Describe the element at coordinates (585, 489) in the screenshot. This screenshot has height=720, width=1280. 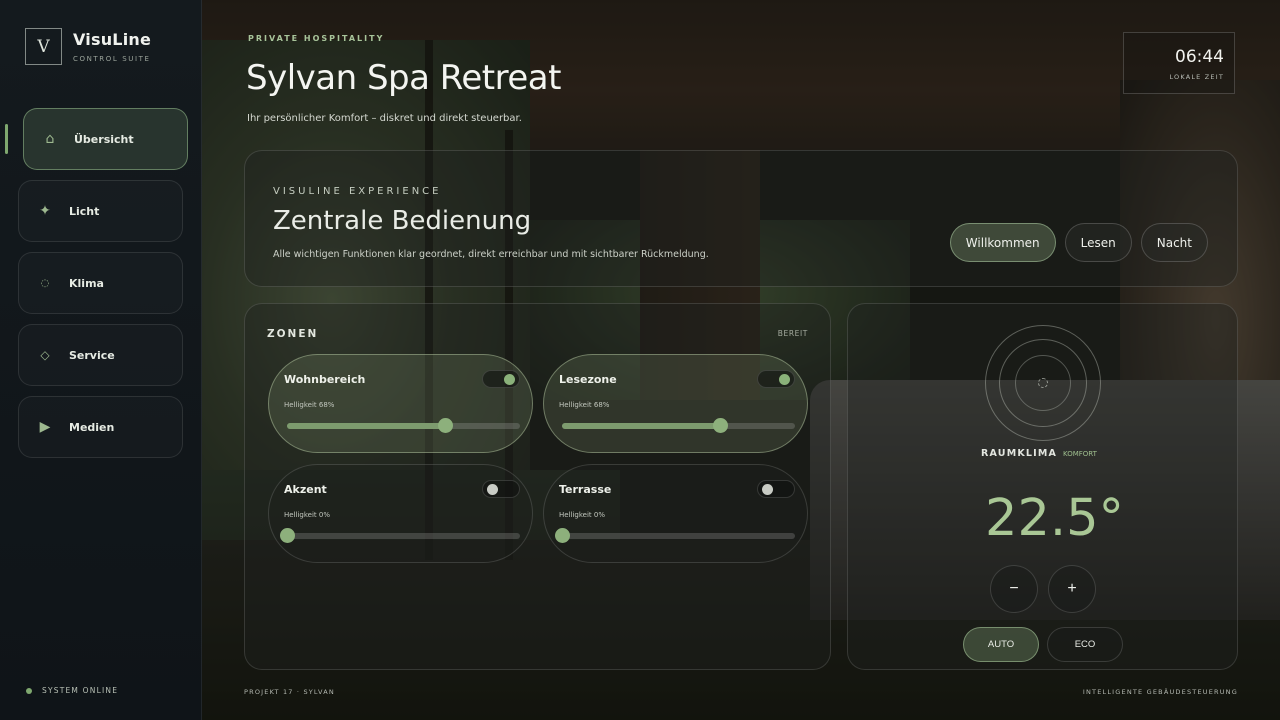
I see `zone-name: Terrasse` at that location.